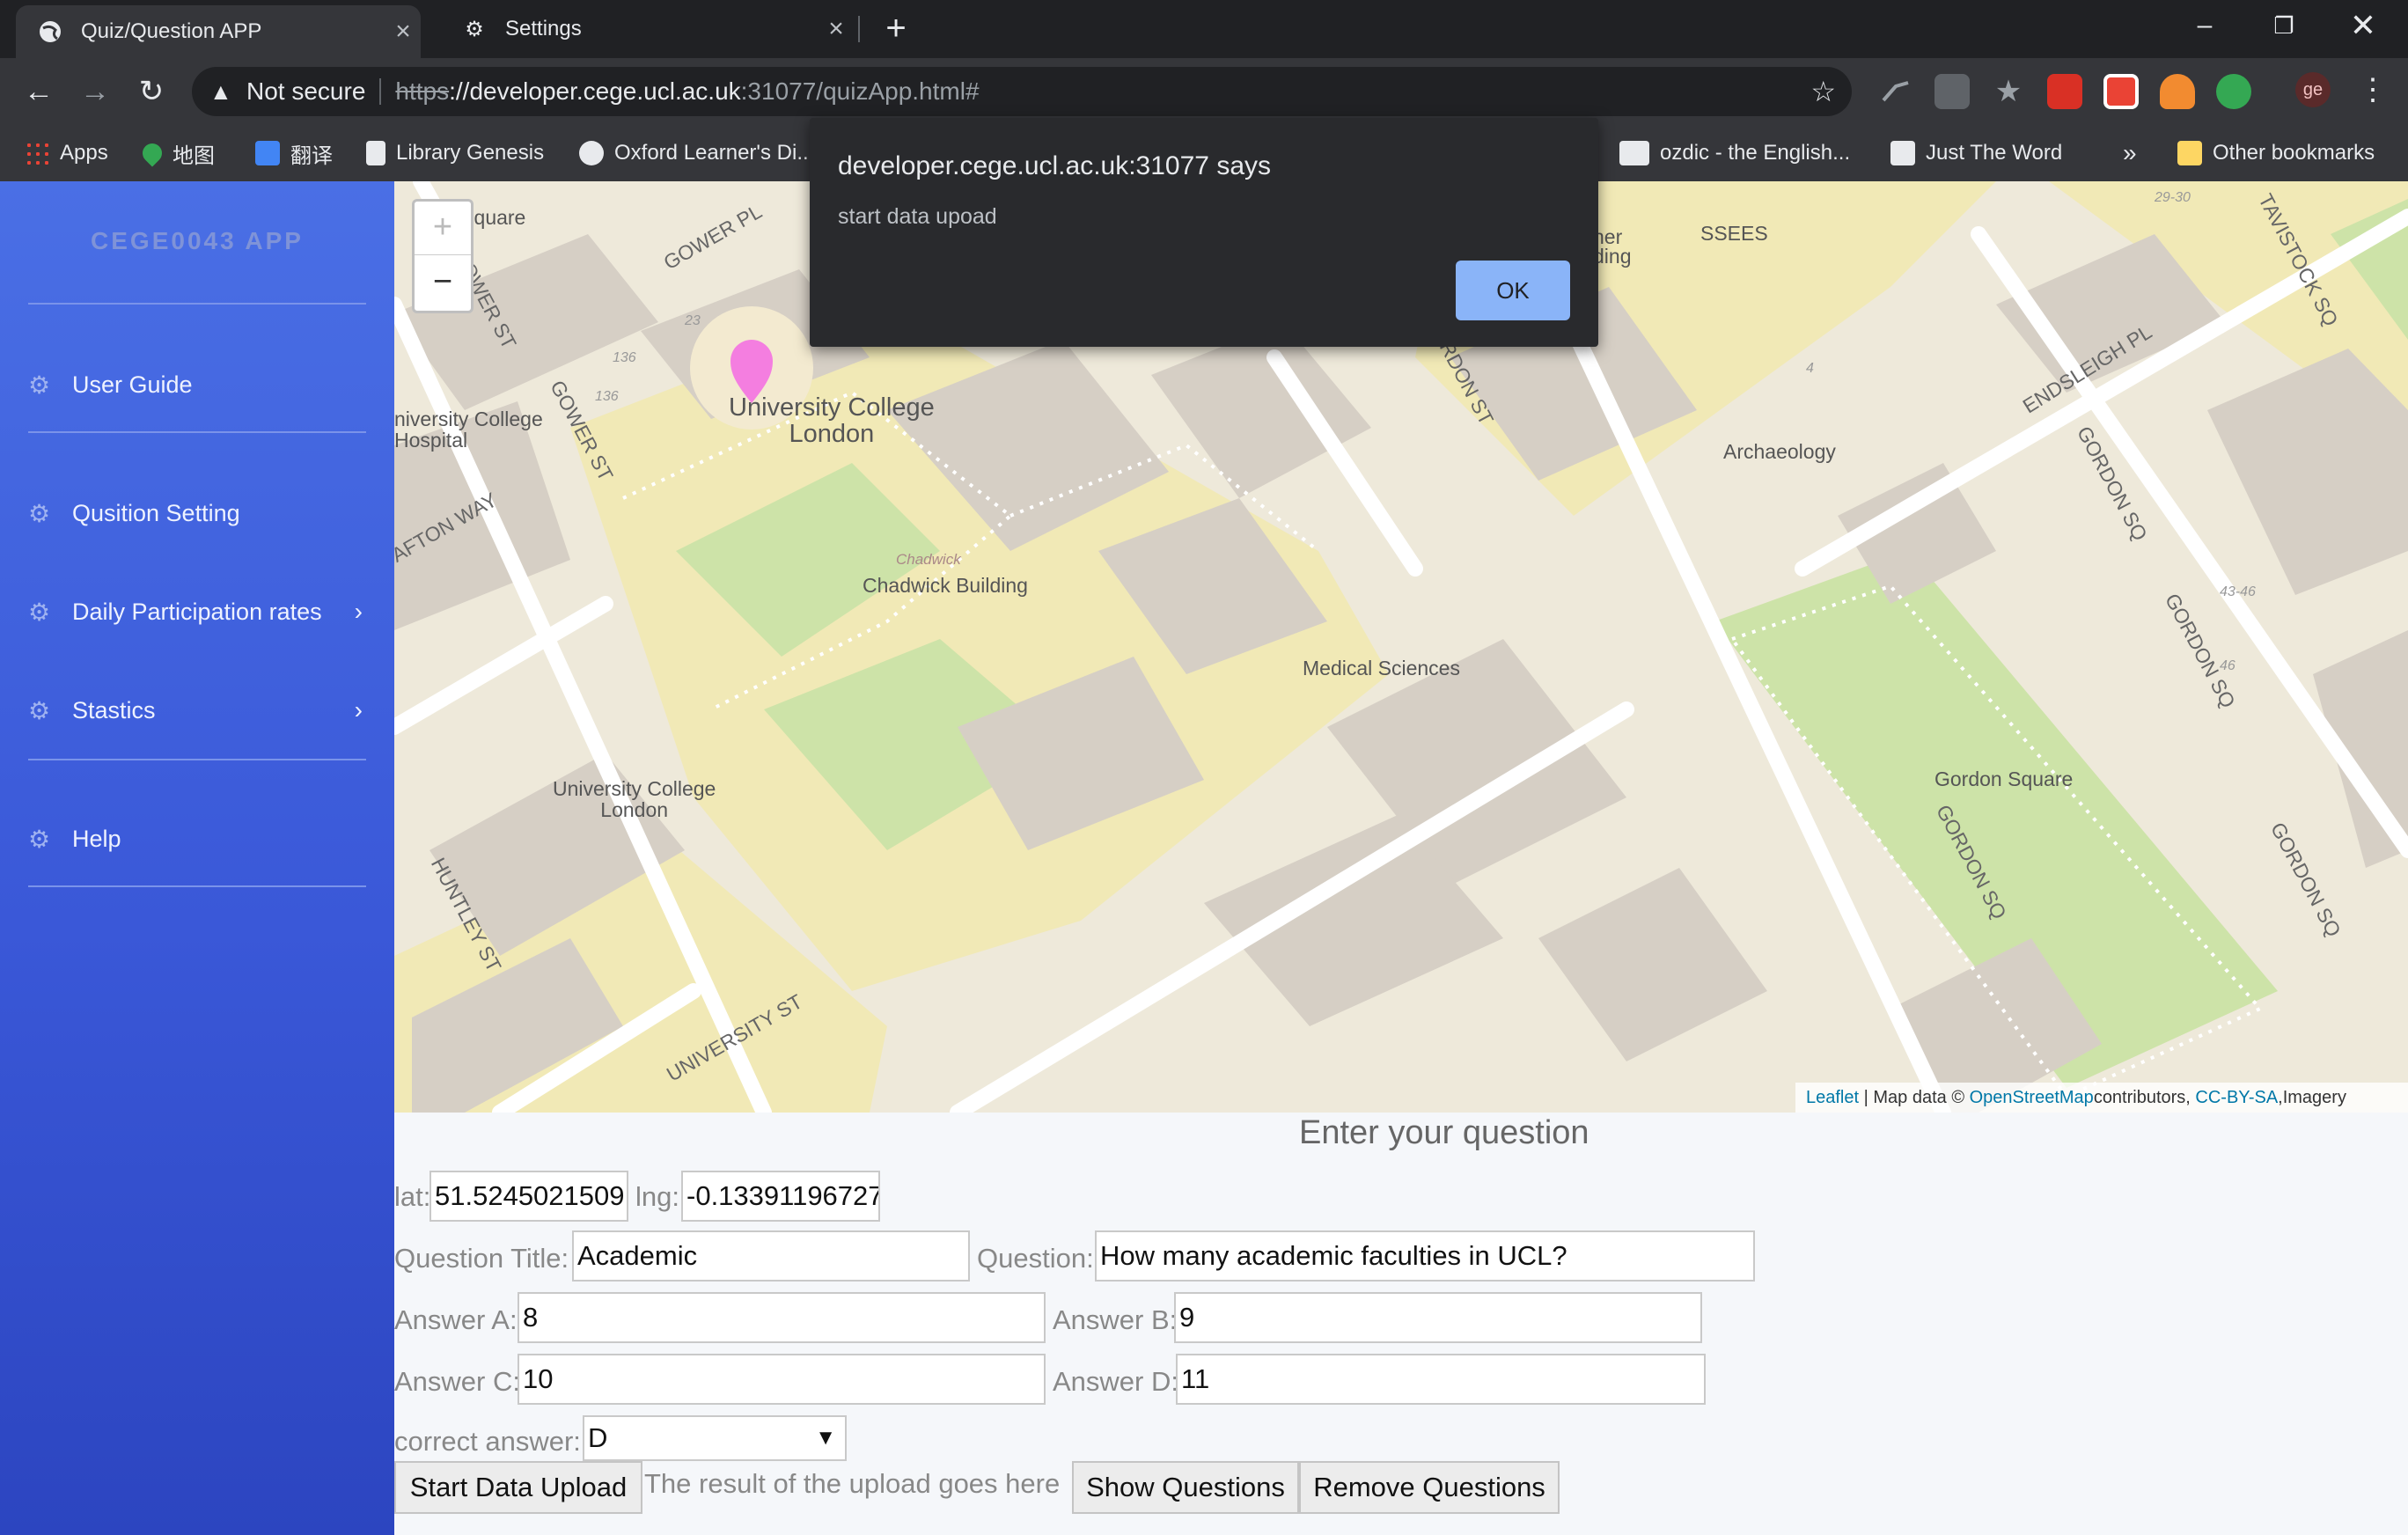 This screenshot has width=2408, height=1535. What do you see at coordinates (693, 320) in the screenshot?
I see `map-label: 23` at bounding box center [693, 320].